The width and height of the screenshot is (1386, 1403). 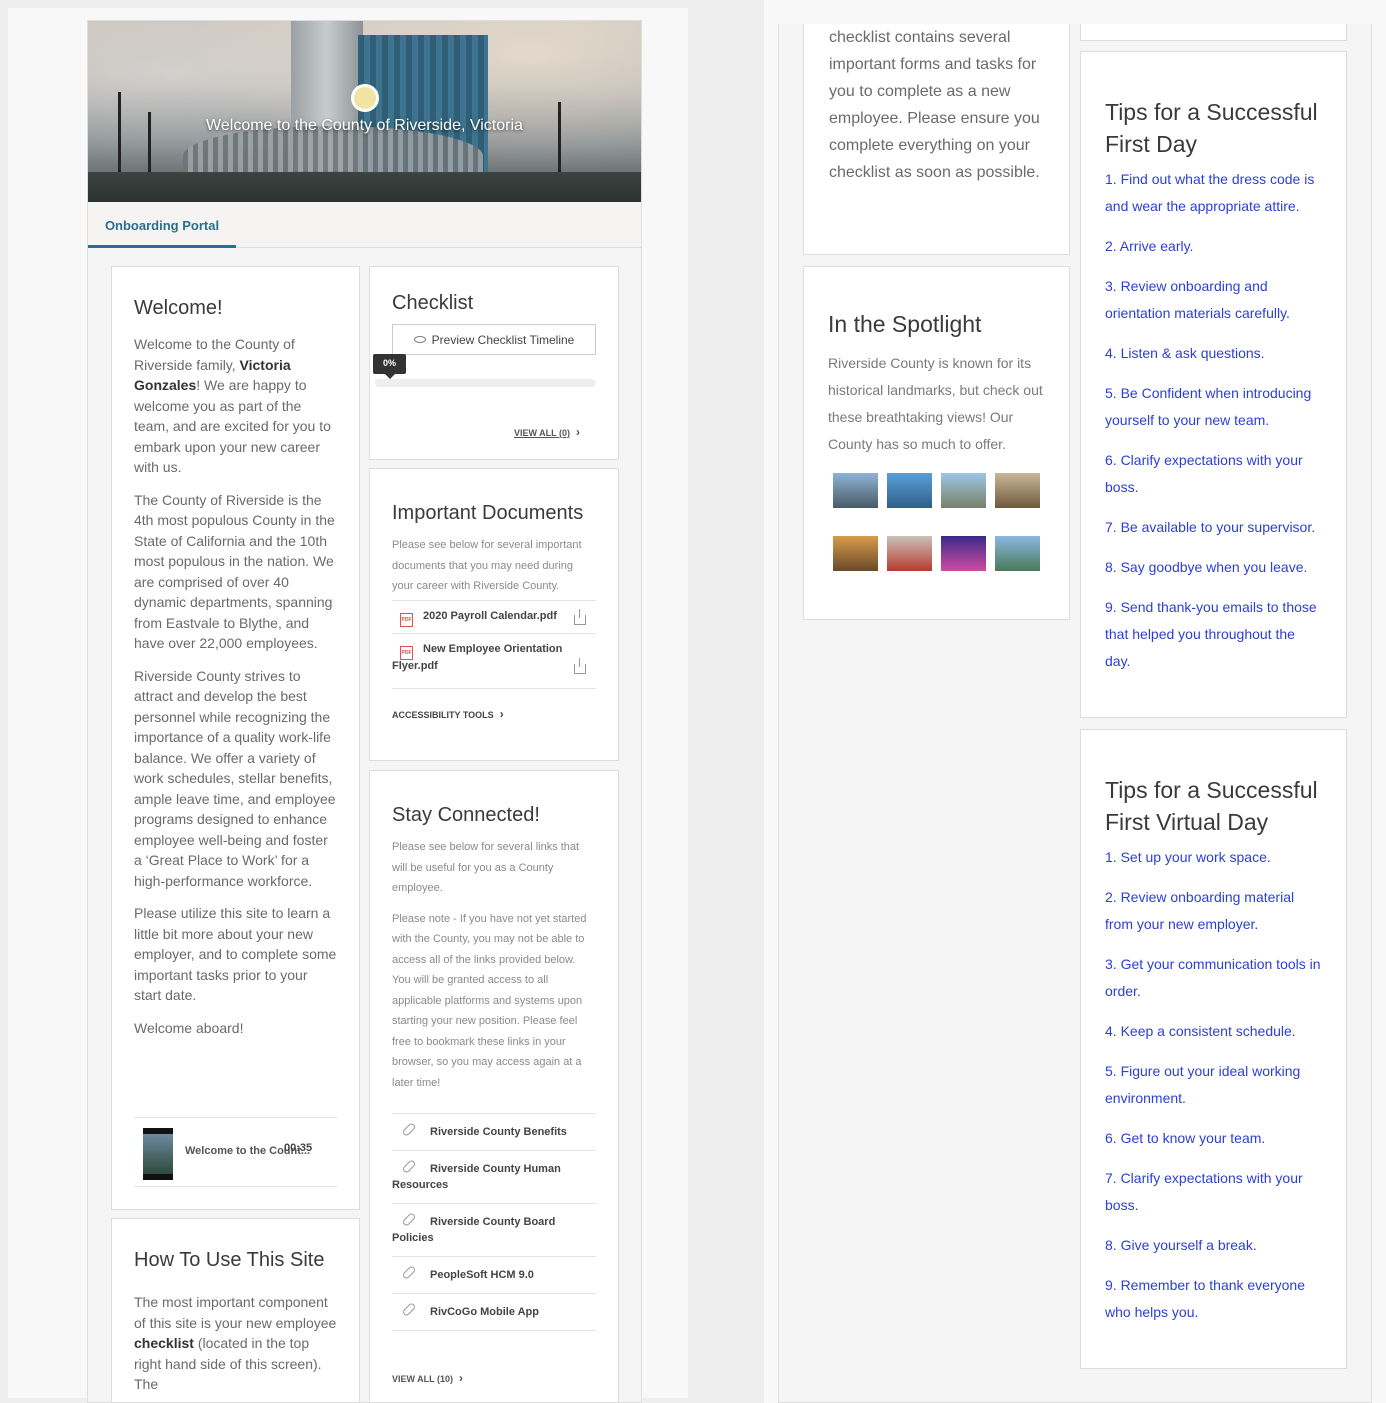 I want to click on view-all-label: VIEW ALL (10), so click(x=423, y=1379).